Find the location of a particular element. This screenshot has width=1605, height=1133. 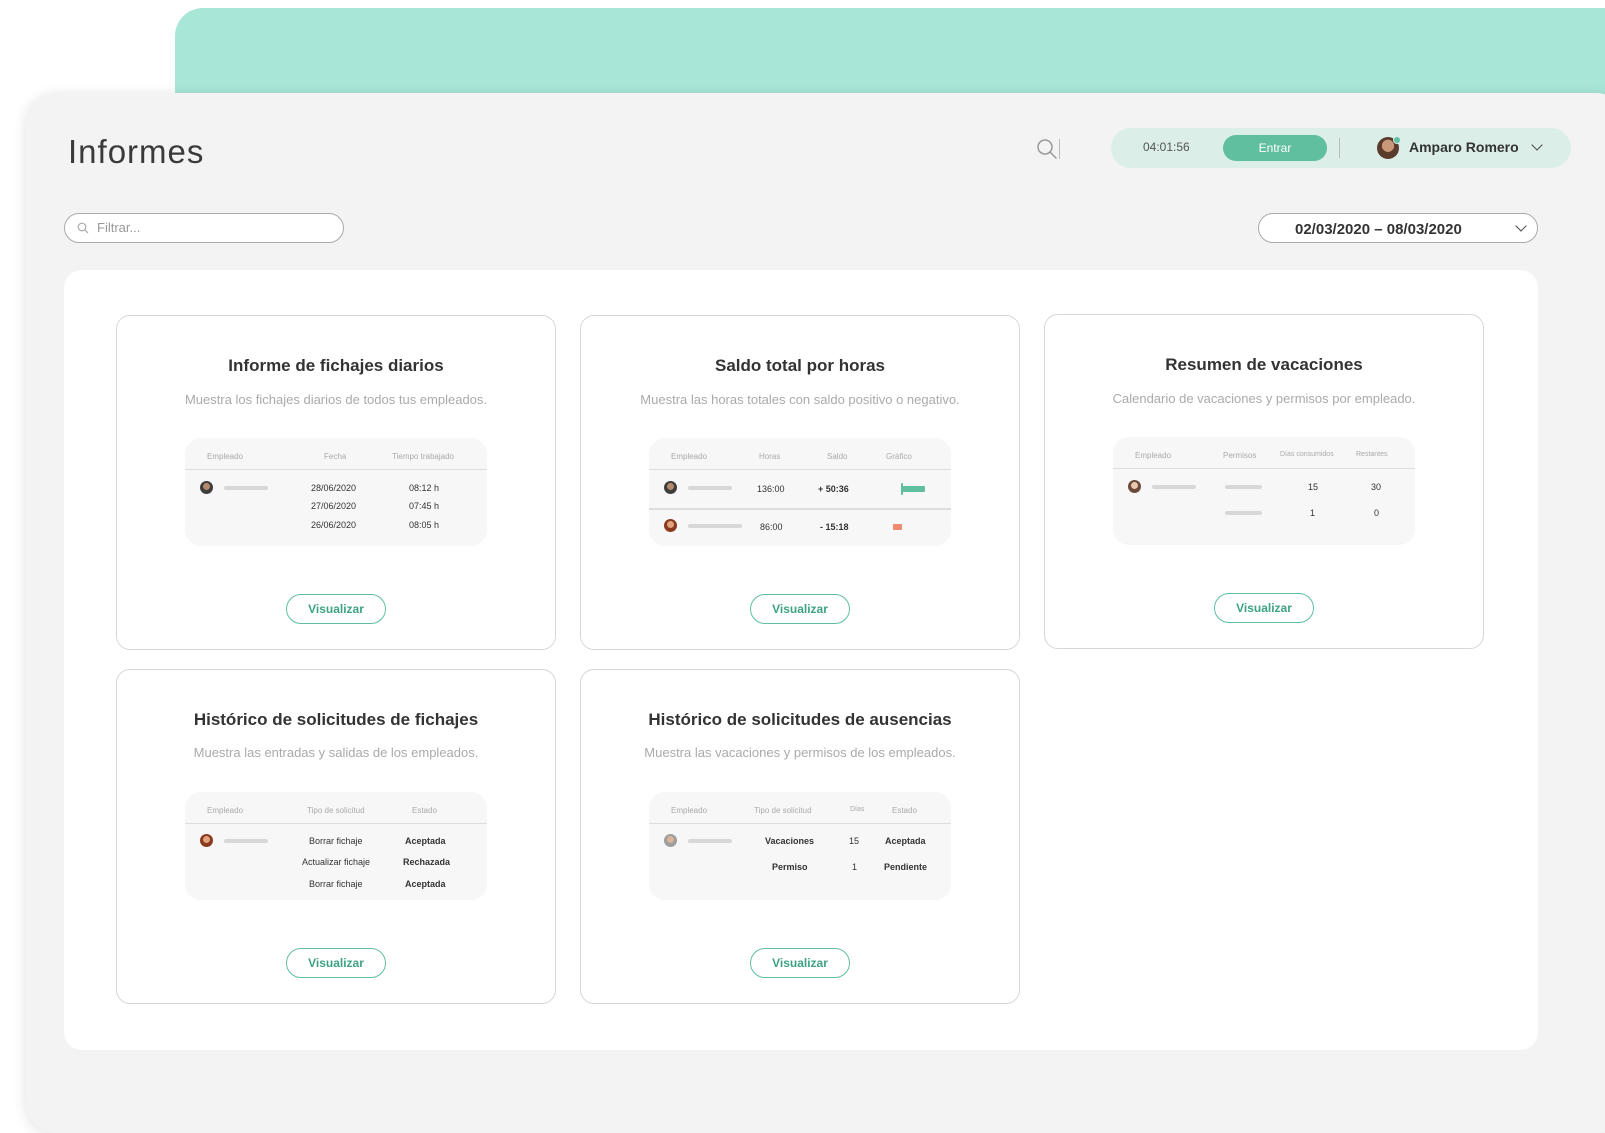

filter-input is located at coordinates (212, 227).